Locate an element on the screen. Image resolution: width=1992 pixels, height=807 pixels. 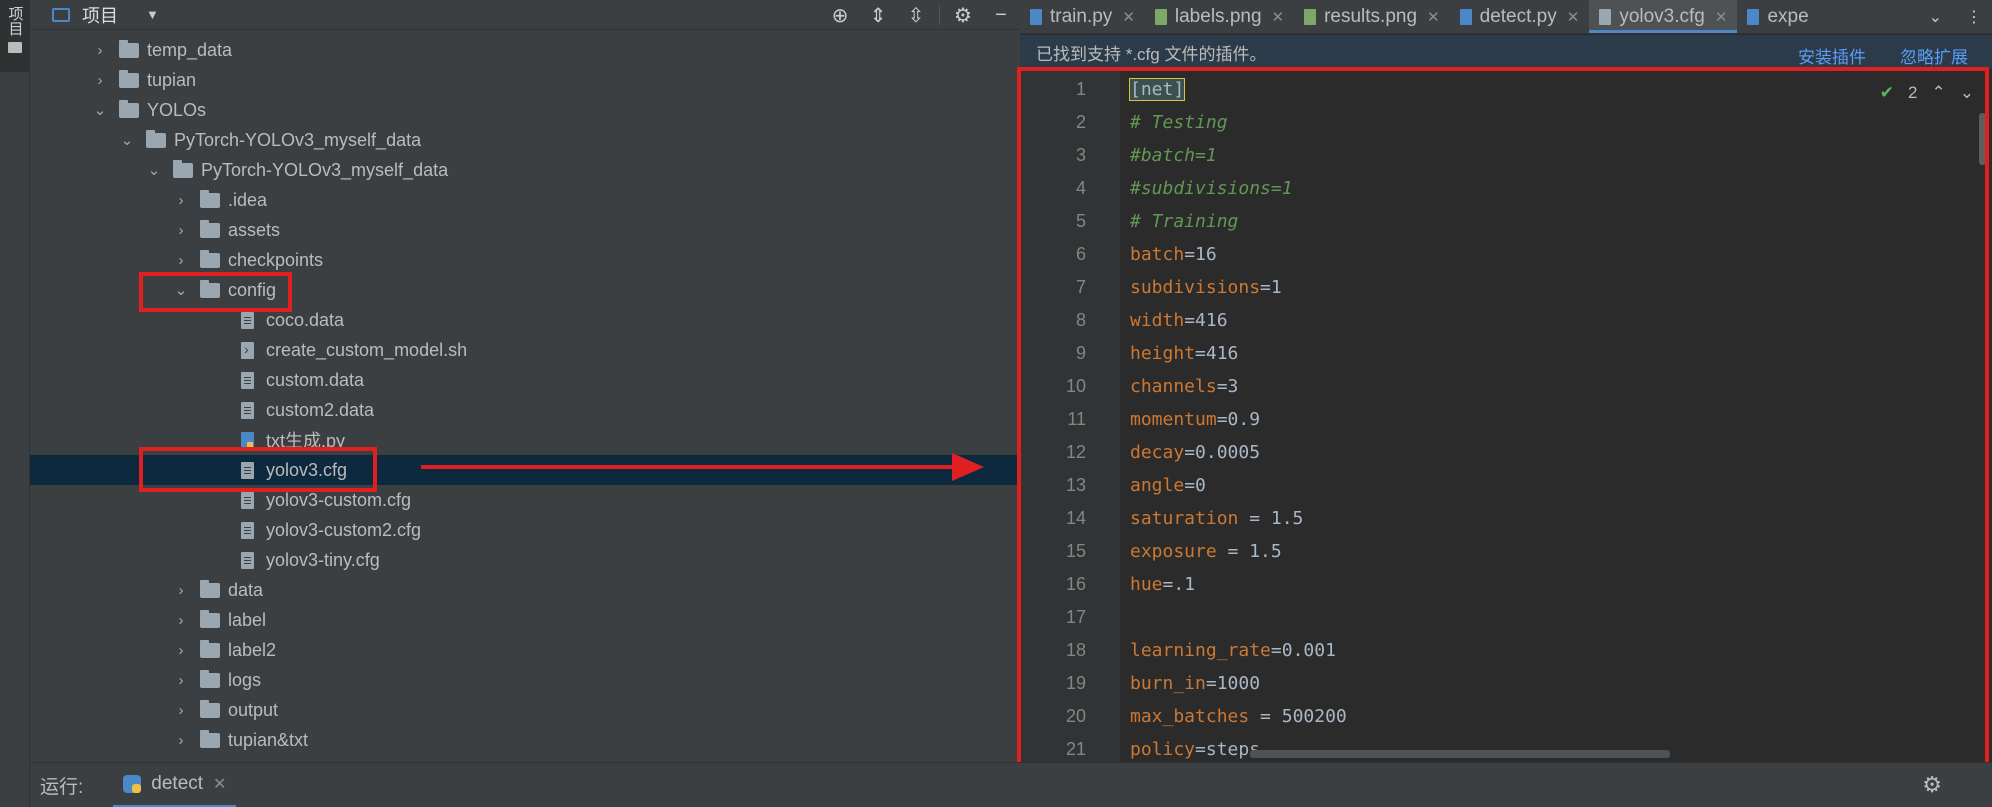
editor-tab-label: yolov3.cfg is located at coordinates (1662, 16).